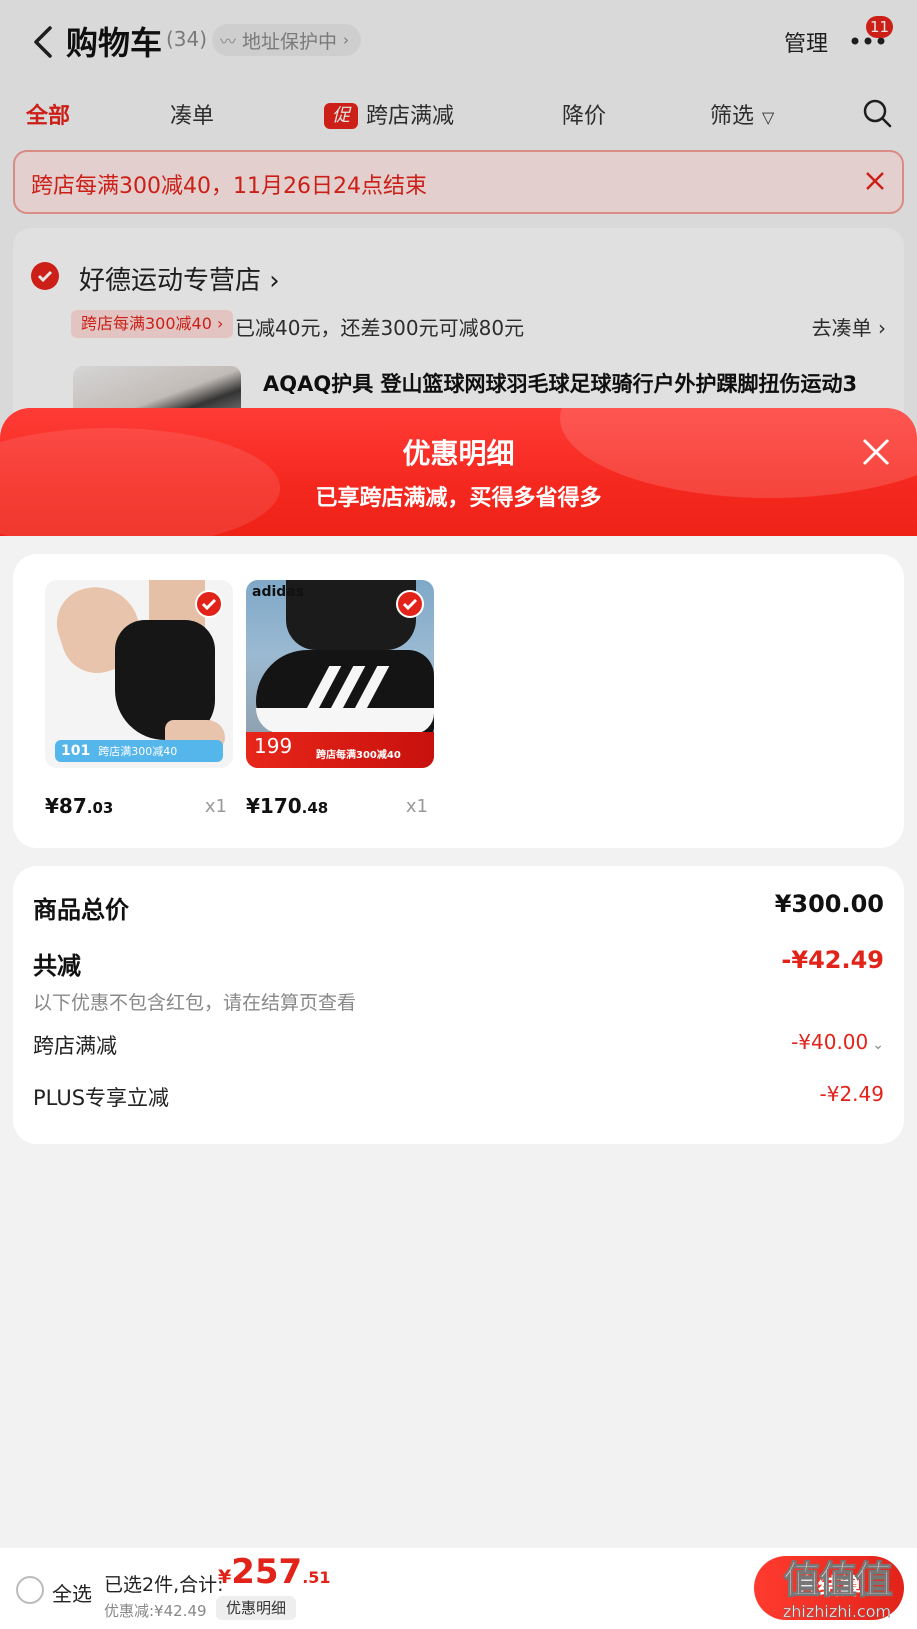 Image resolution: width=917 pixels, height=1629 pixels. Describe the element at coordinates (340, 674) in the screenshot. I see `sneaker-image: adidas 199 跨店每满300减40` at that location.